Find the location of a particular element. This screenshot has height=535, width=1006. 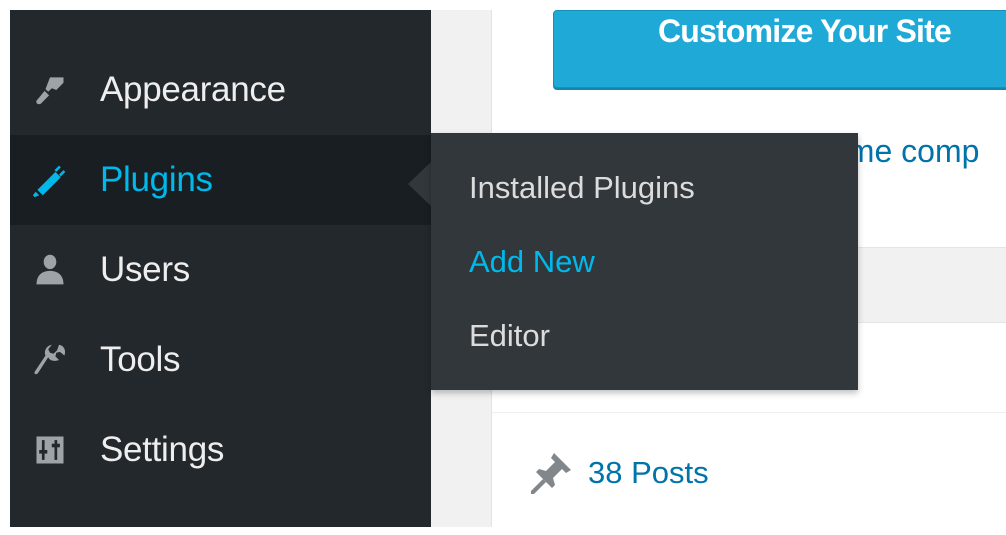

wrench-icon is located at coordinates (50, 360).